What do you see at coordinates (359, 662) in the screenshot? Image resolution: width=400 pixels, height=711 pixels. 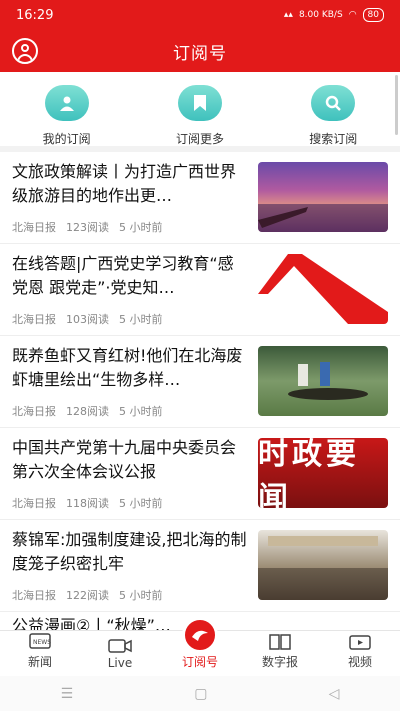 I see `tab-label: 视频` at bounding box center [359, 662].